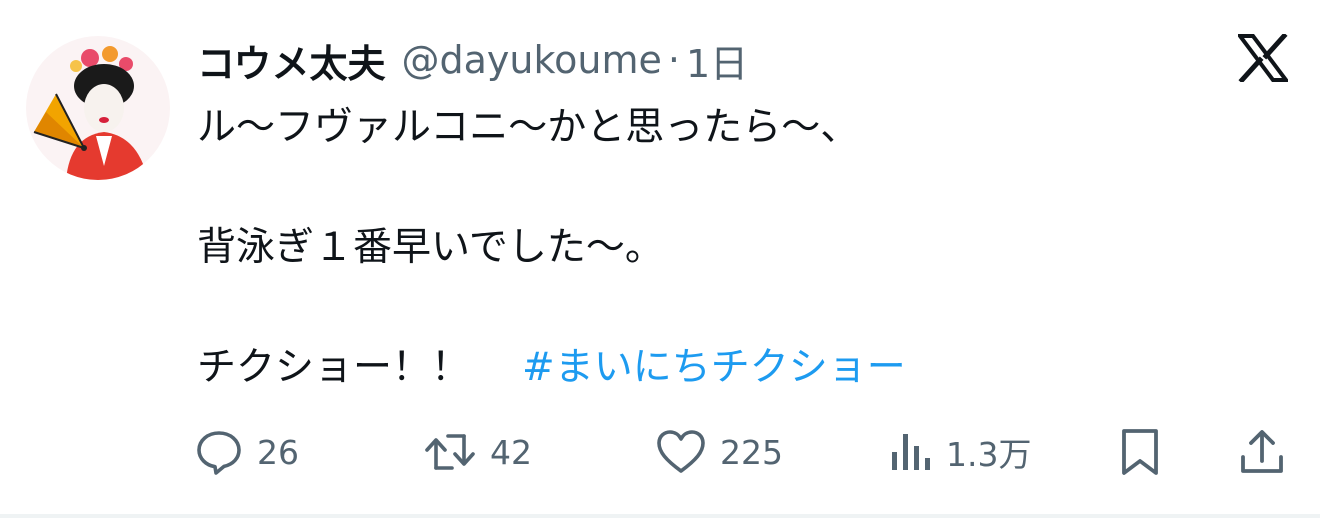 The height and width of the screenshot is (518, 1320). What do you see at coordinates (511, 452) in the screenshot?
I see `repost-count: 42` at bounding box center [511, 452].